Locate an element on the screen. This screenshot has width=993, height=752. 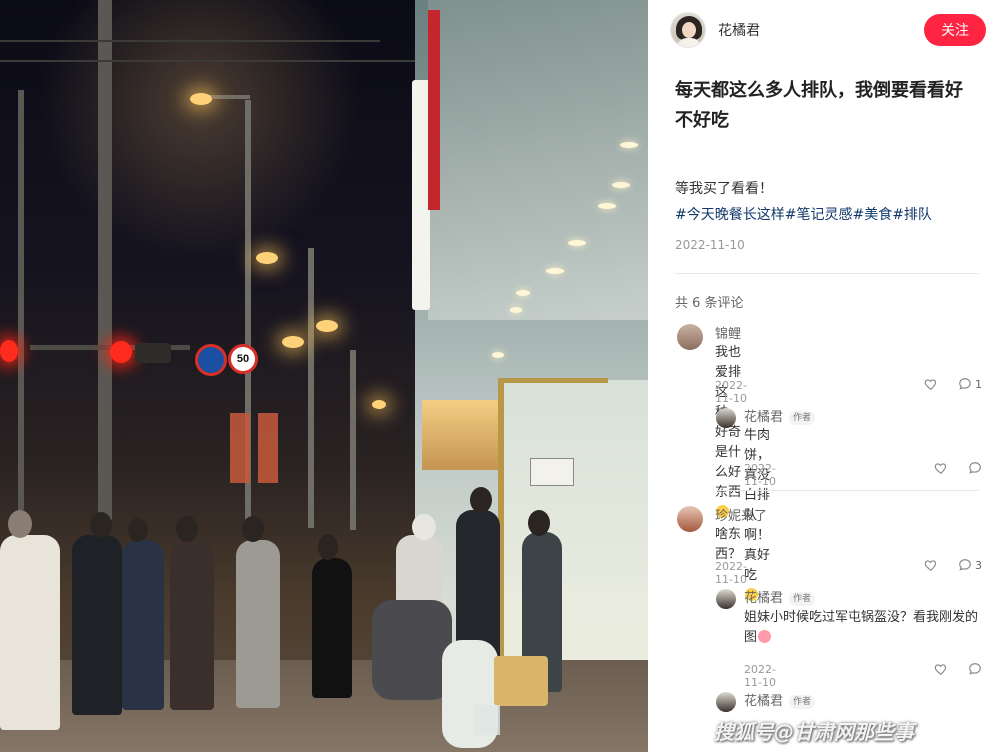
traffic-signal-housing is located at coordinates (153, 353).